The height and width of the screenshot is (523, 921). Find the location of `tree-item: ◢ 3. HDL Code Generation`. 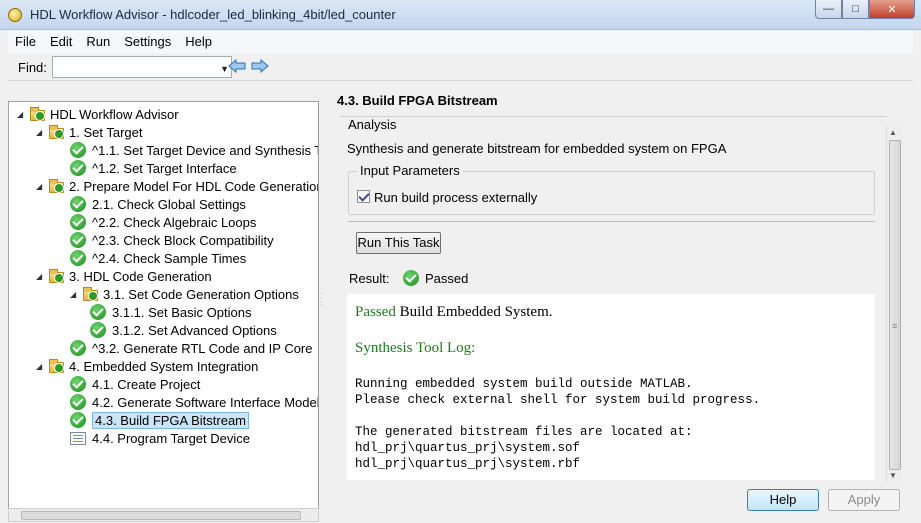

tree-item: ◢ 3. HDL Code Generation is located at coordinates (124, 276).